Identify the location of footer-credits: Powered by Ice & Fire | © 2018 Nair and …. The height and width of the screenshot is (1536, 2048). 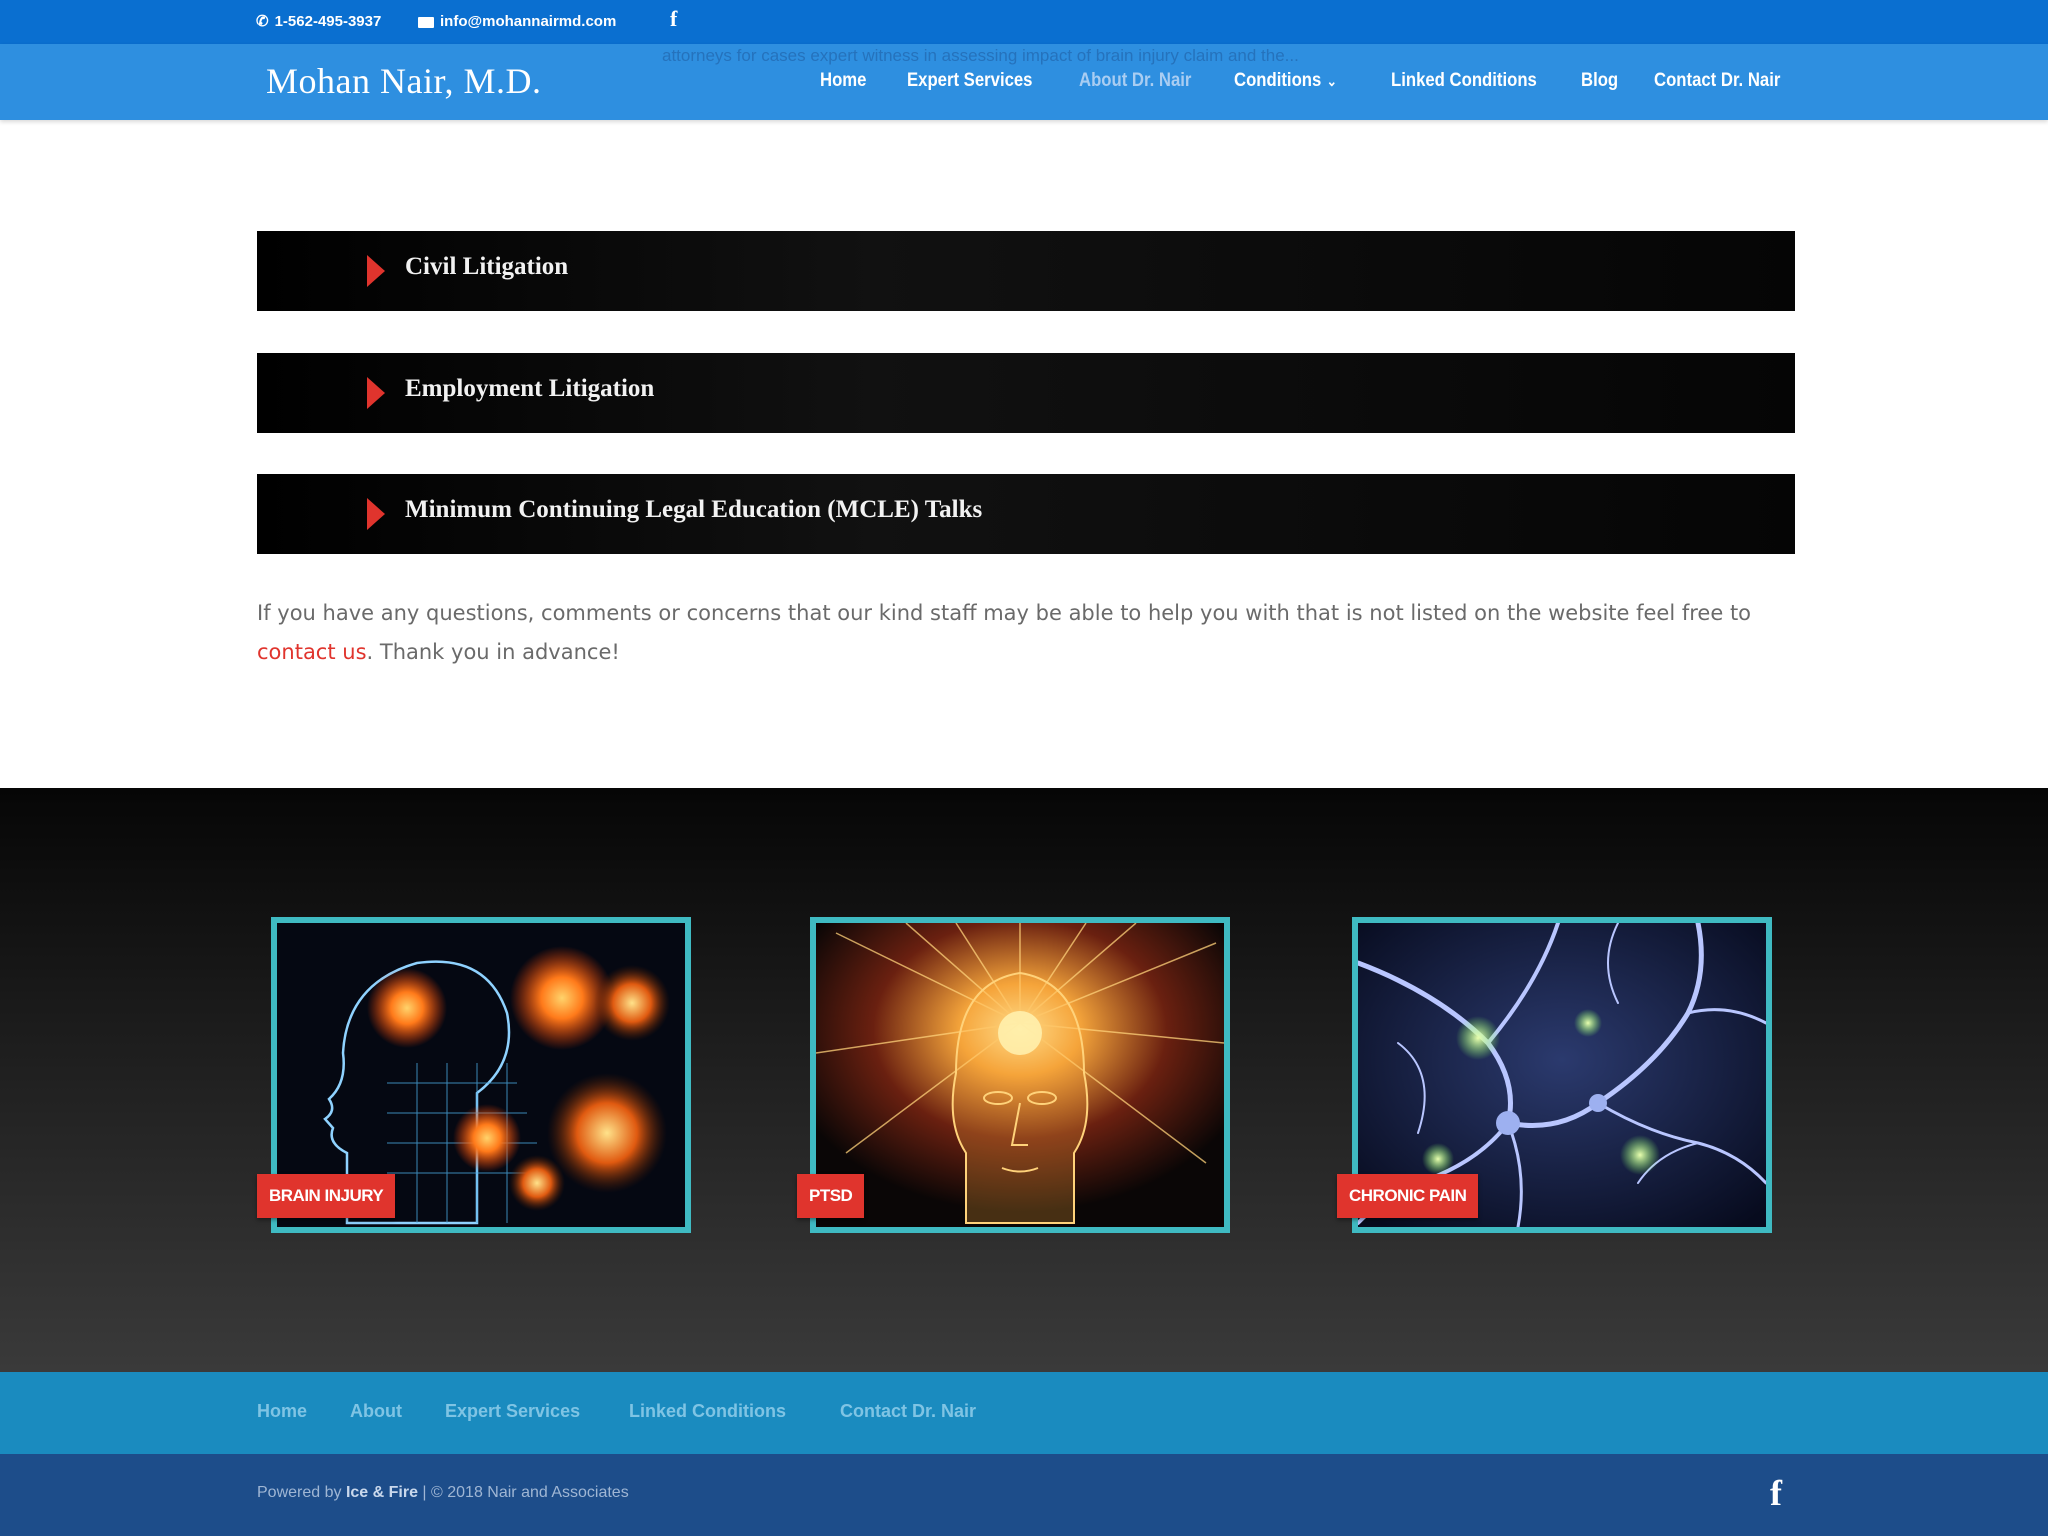
(443, 1493).